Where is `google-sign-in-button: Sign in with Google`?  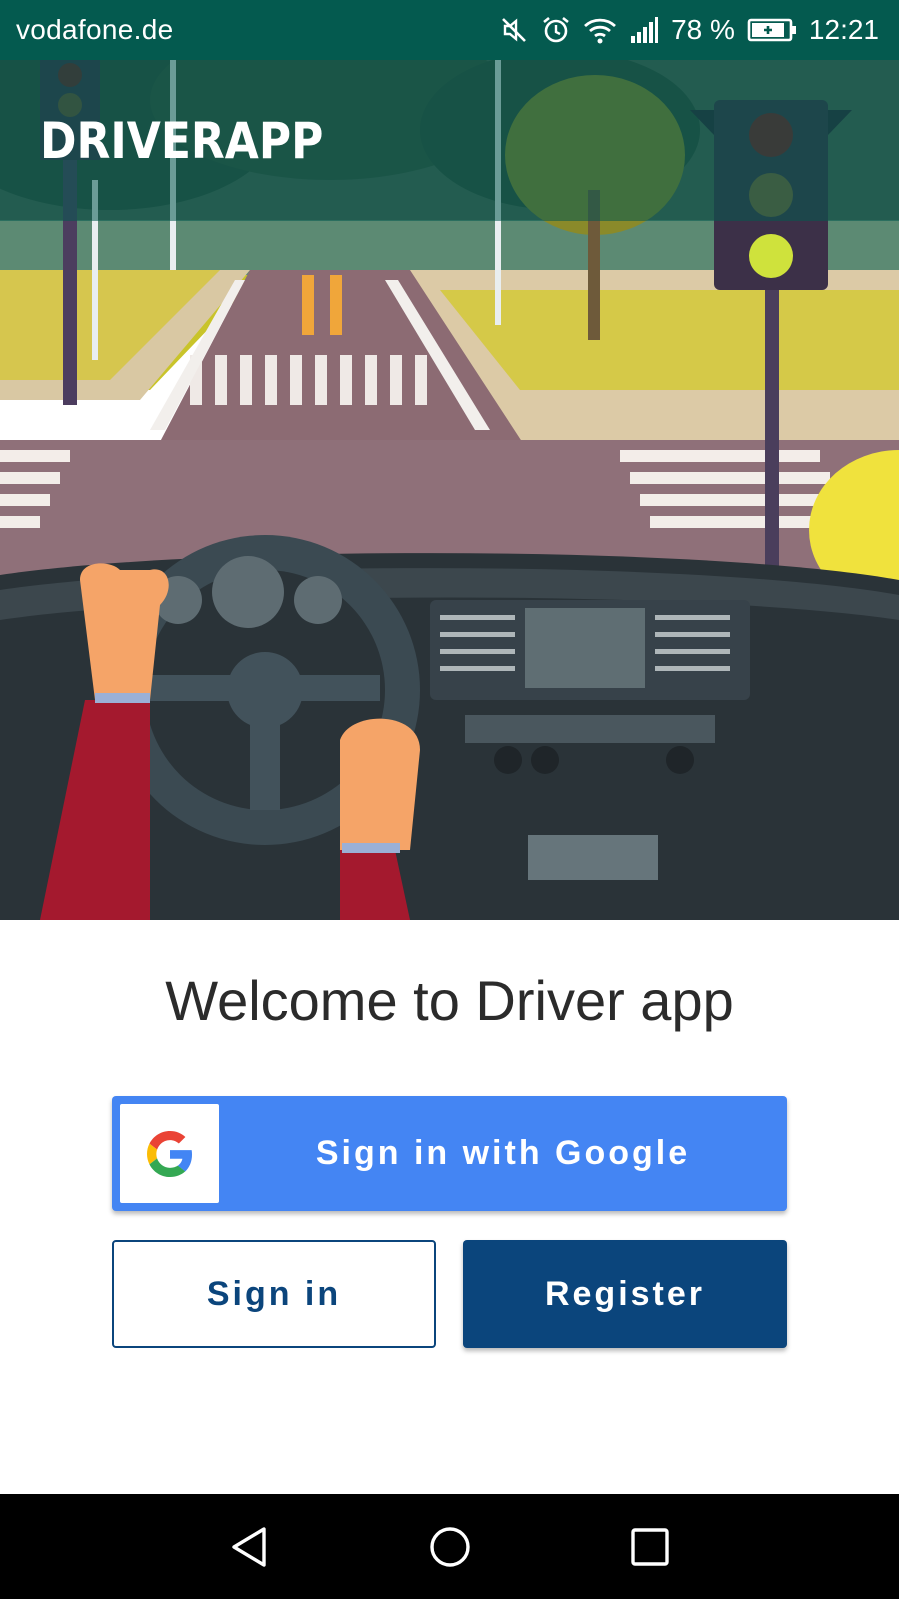 google-sign-in-button: Sign in with Google is located at coordinates (449, 1153).